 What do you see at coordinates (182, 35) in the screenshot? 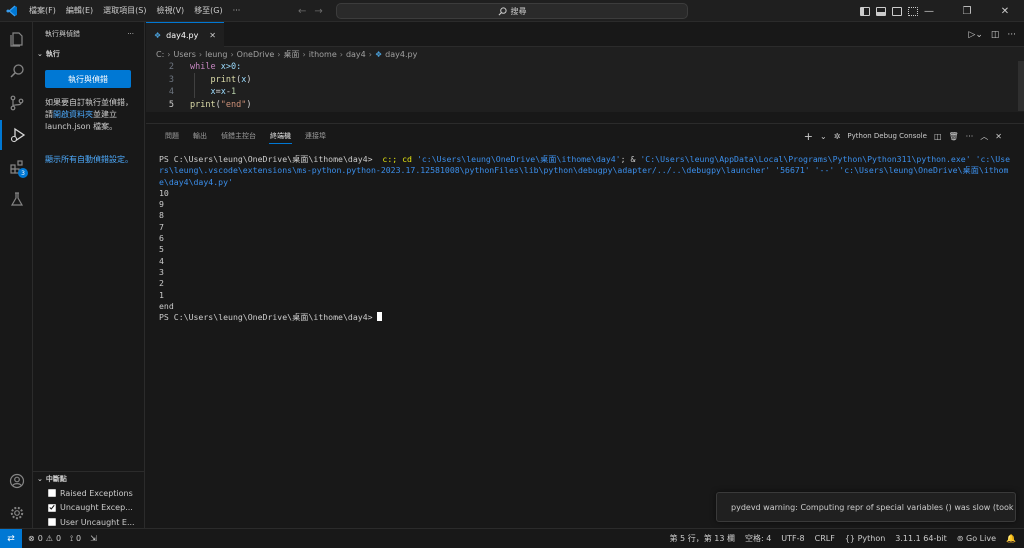
I see `tab-label: day4.py` at bounding box center [182, 35].